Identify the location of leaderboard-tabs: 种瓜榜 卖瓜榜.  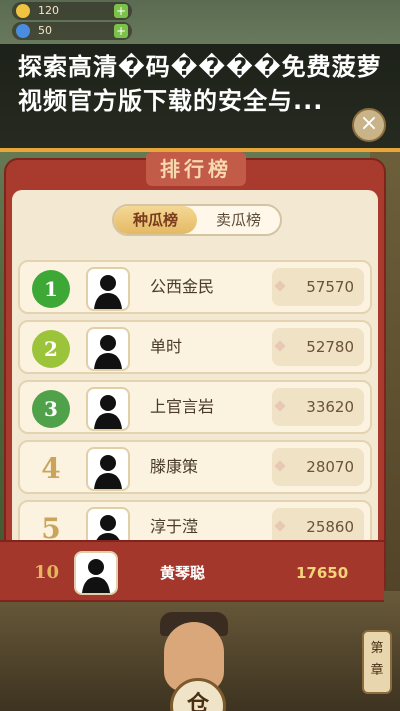
(197, 220).